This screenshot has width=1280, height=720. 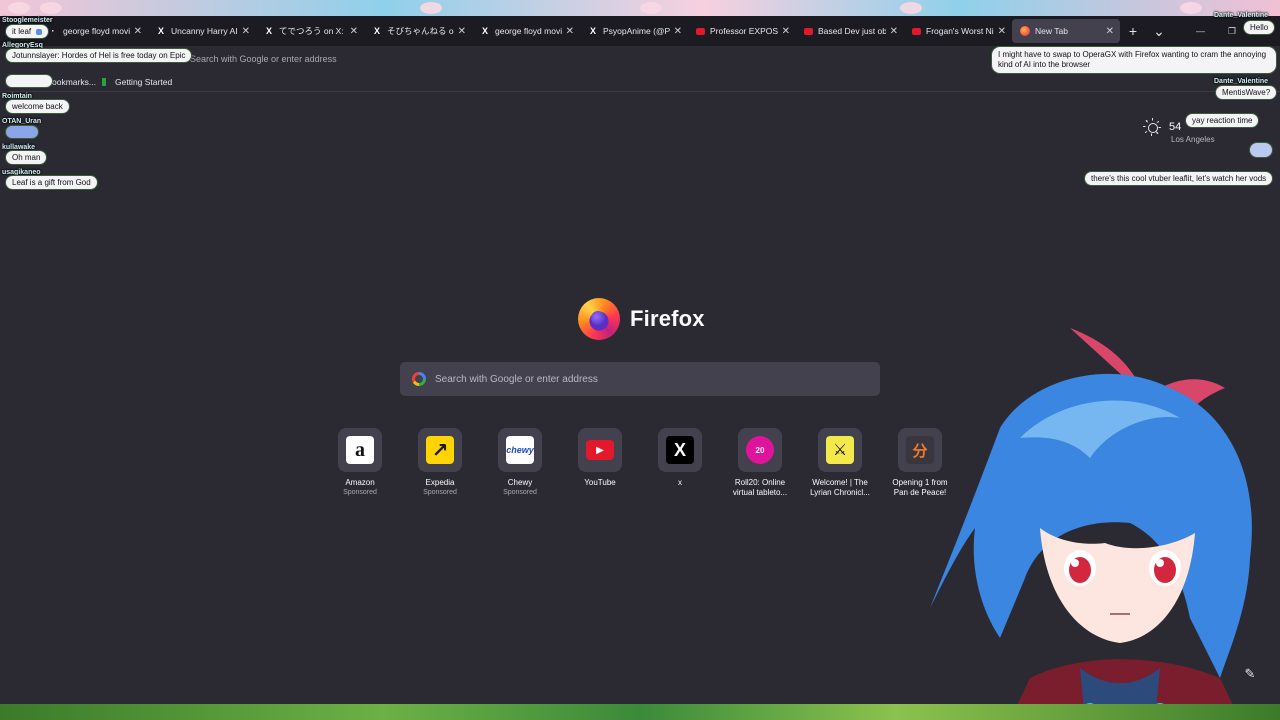 What do you see at coordinates (1232, 31) in the screenshot?
I see `restore-icon: ❐` at bounding box center [1232, 31].